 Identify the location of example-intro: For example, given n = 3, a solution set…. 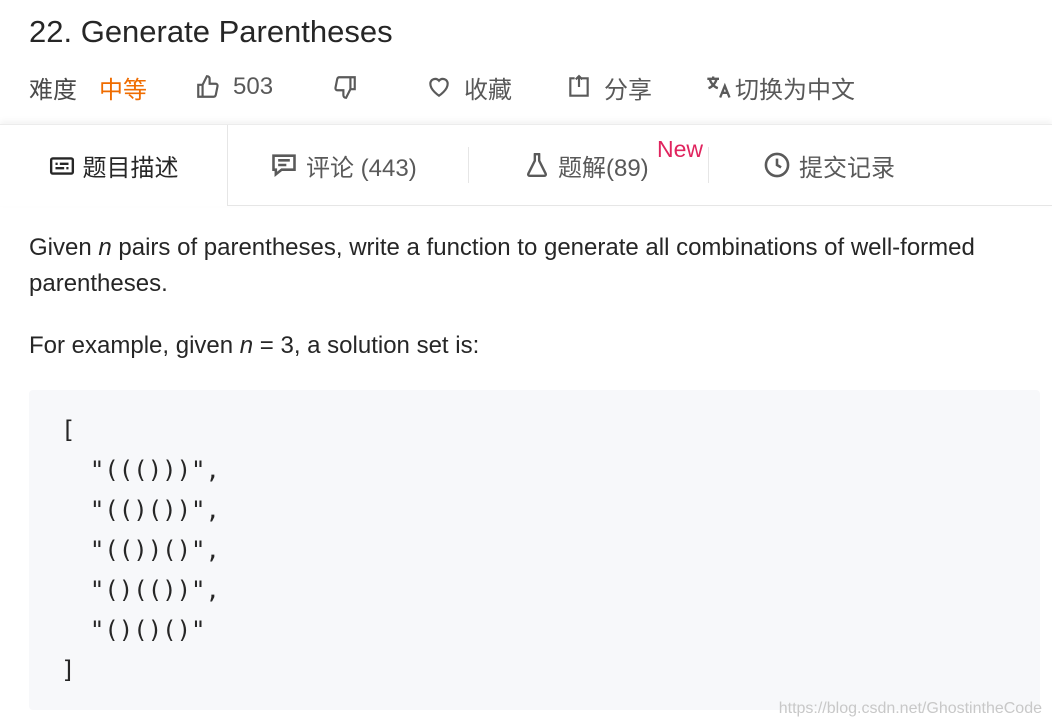
(254, 345).